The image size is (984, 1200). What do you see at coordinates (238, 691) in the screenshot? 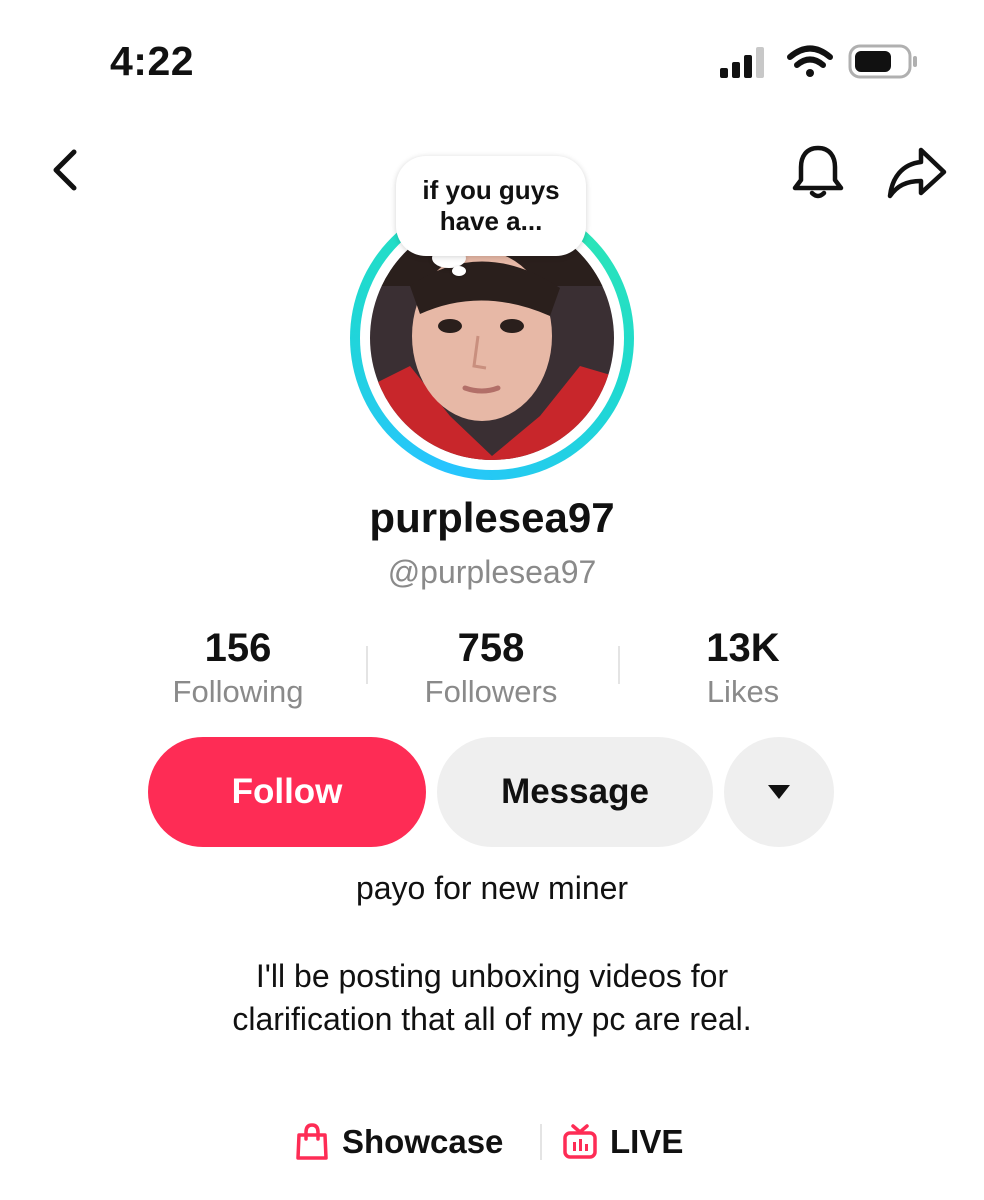
I see `following-label: Following` at bounding box center [238, 691].